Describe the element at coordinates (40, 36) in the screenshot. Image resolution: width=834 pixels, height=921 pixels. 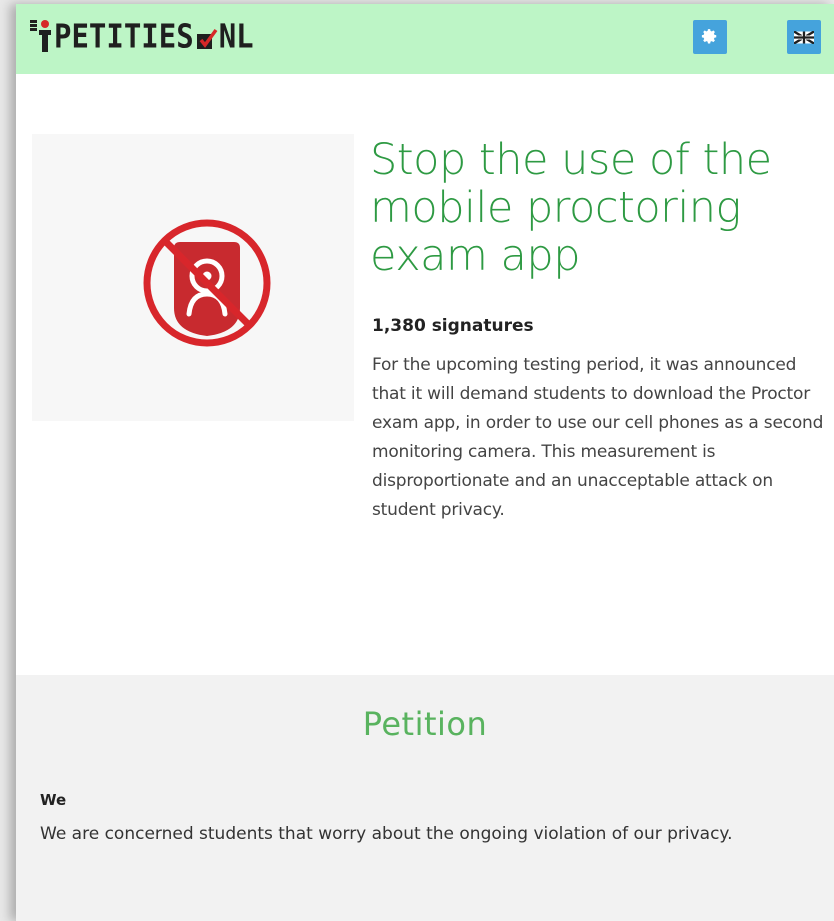
I see `logo-figure-icon` at that location.